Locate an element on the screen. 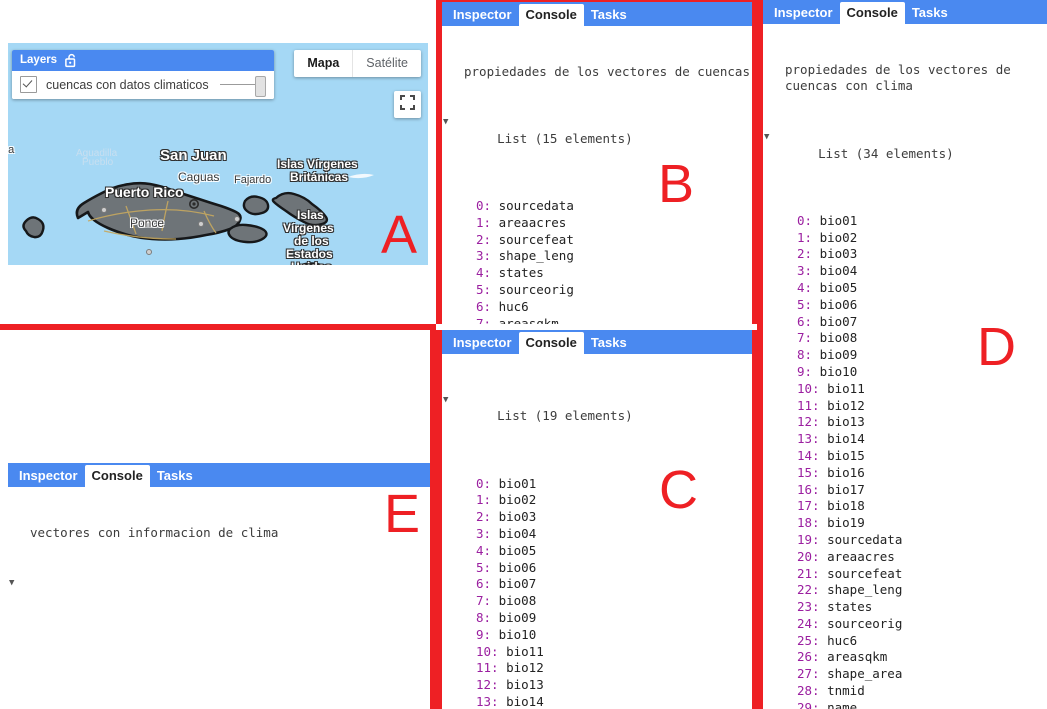  map-type-satelite: Satélite is located at coordinates (386, 63).